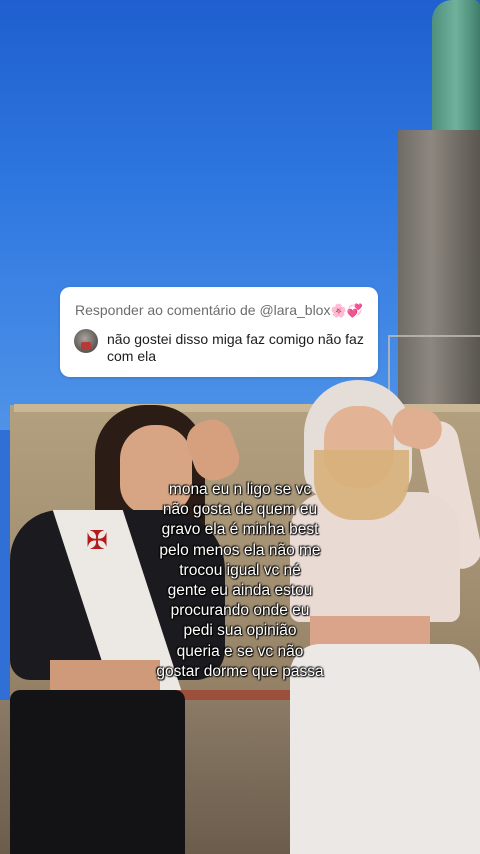 The height and width of the screenshot is (854, 480). I want to click on caption-line: procurando onde eu, so click(240, 611).